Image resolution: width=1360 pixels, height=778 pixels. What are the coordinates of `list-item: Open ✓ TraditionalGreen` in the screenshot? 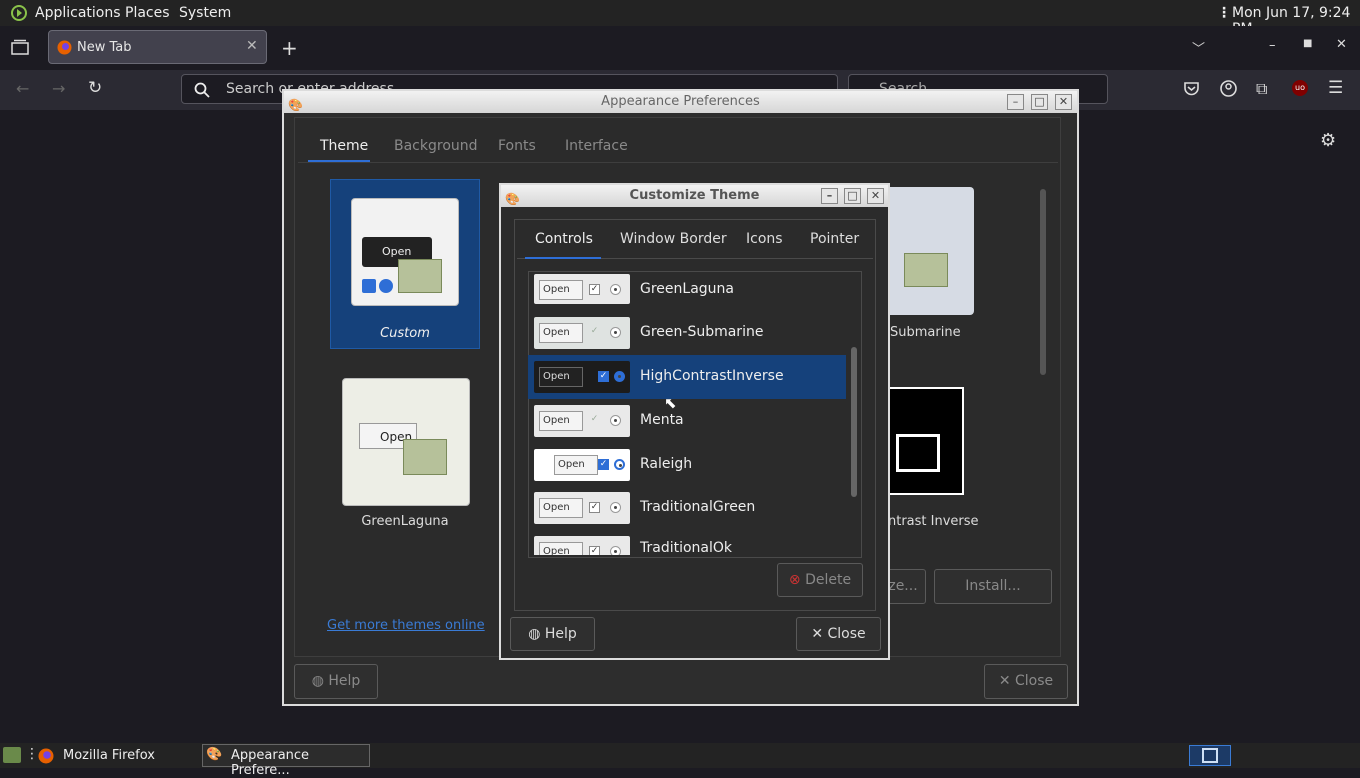 It's located at (687, 508).